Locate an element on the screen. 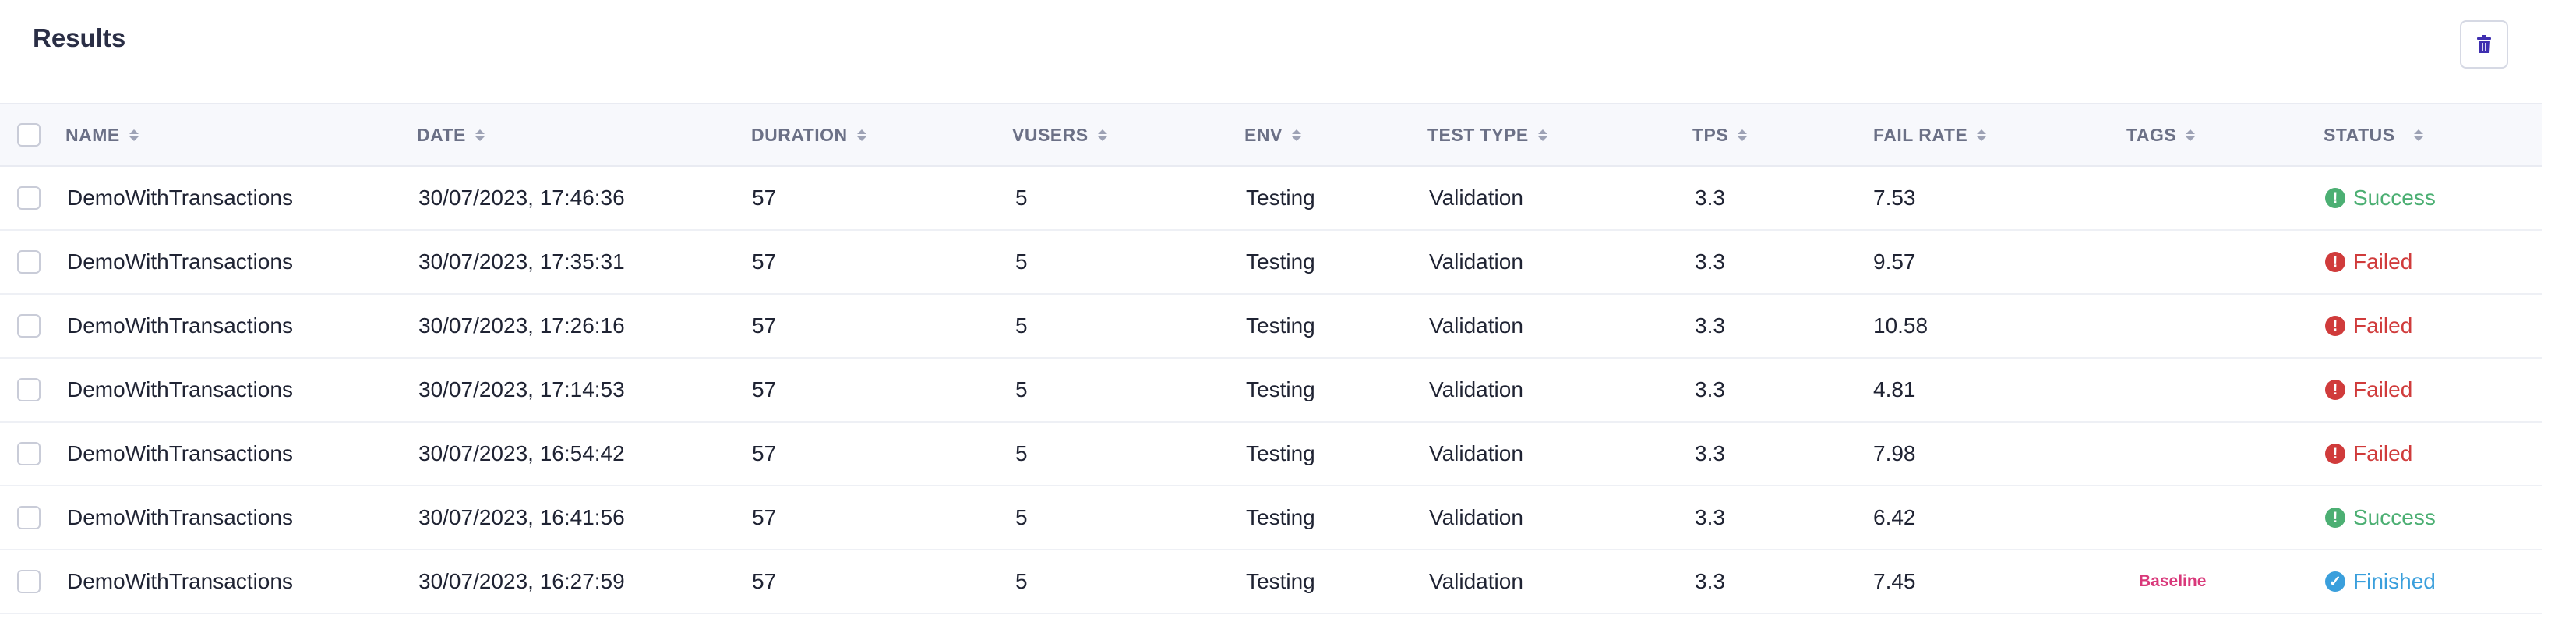 This screenshot has height=619, width=2576. column-header-test-type: TEST TYPE is located at coordinates (1487, 134).